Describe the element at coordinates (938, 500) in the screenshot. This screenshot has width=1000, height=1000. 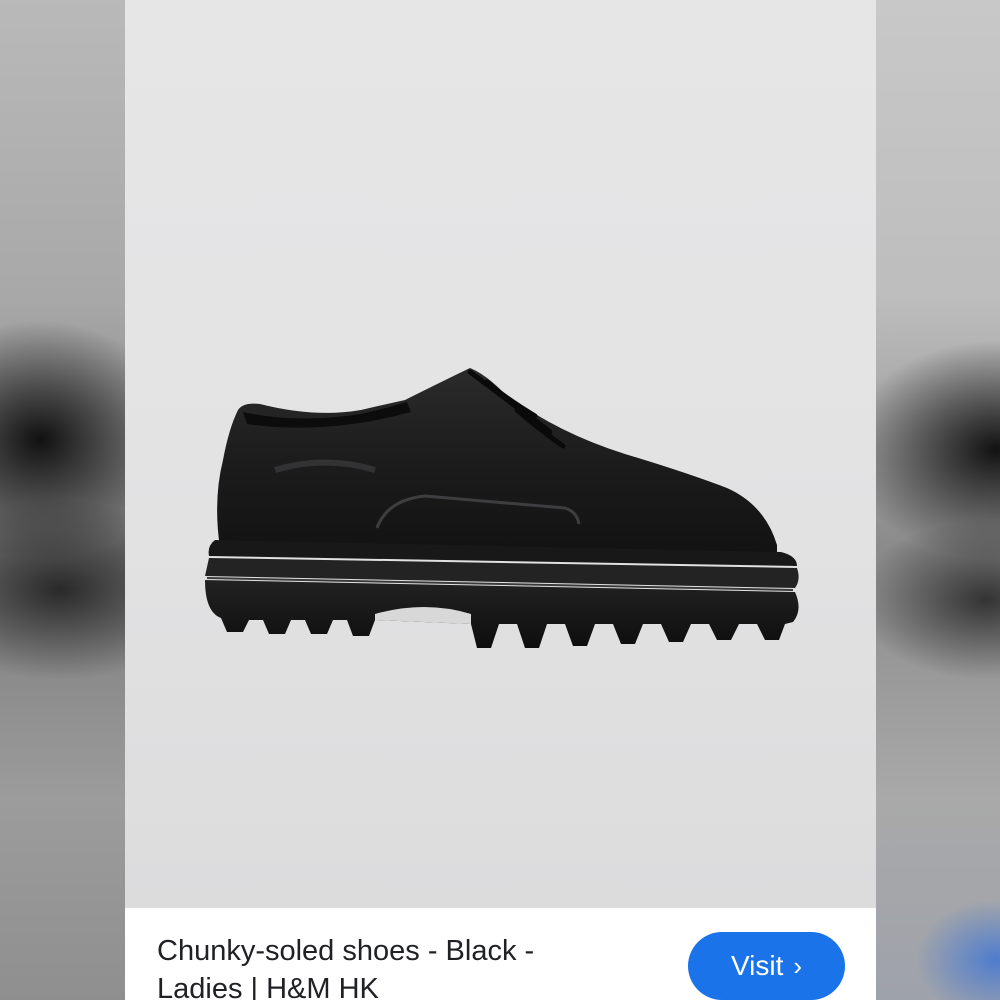
I see `blurred-background-right` at that location.